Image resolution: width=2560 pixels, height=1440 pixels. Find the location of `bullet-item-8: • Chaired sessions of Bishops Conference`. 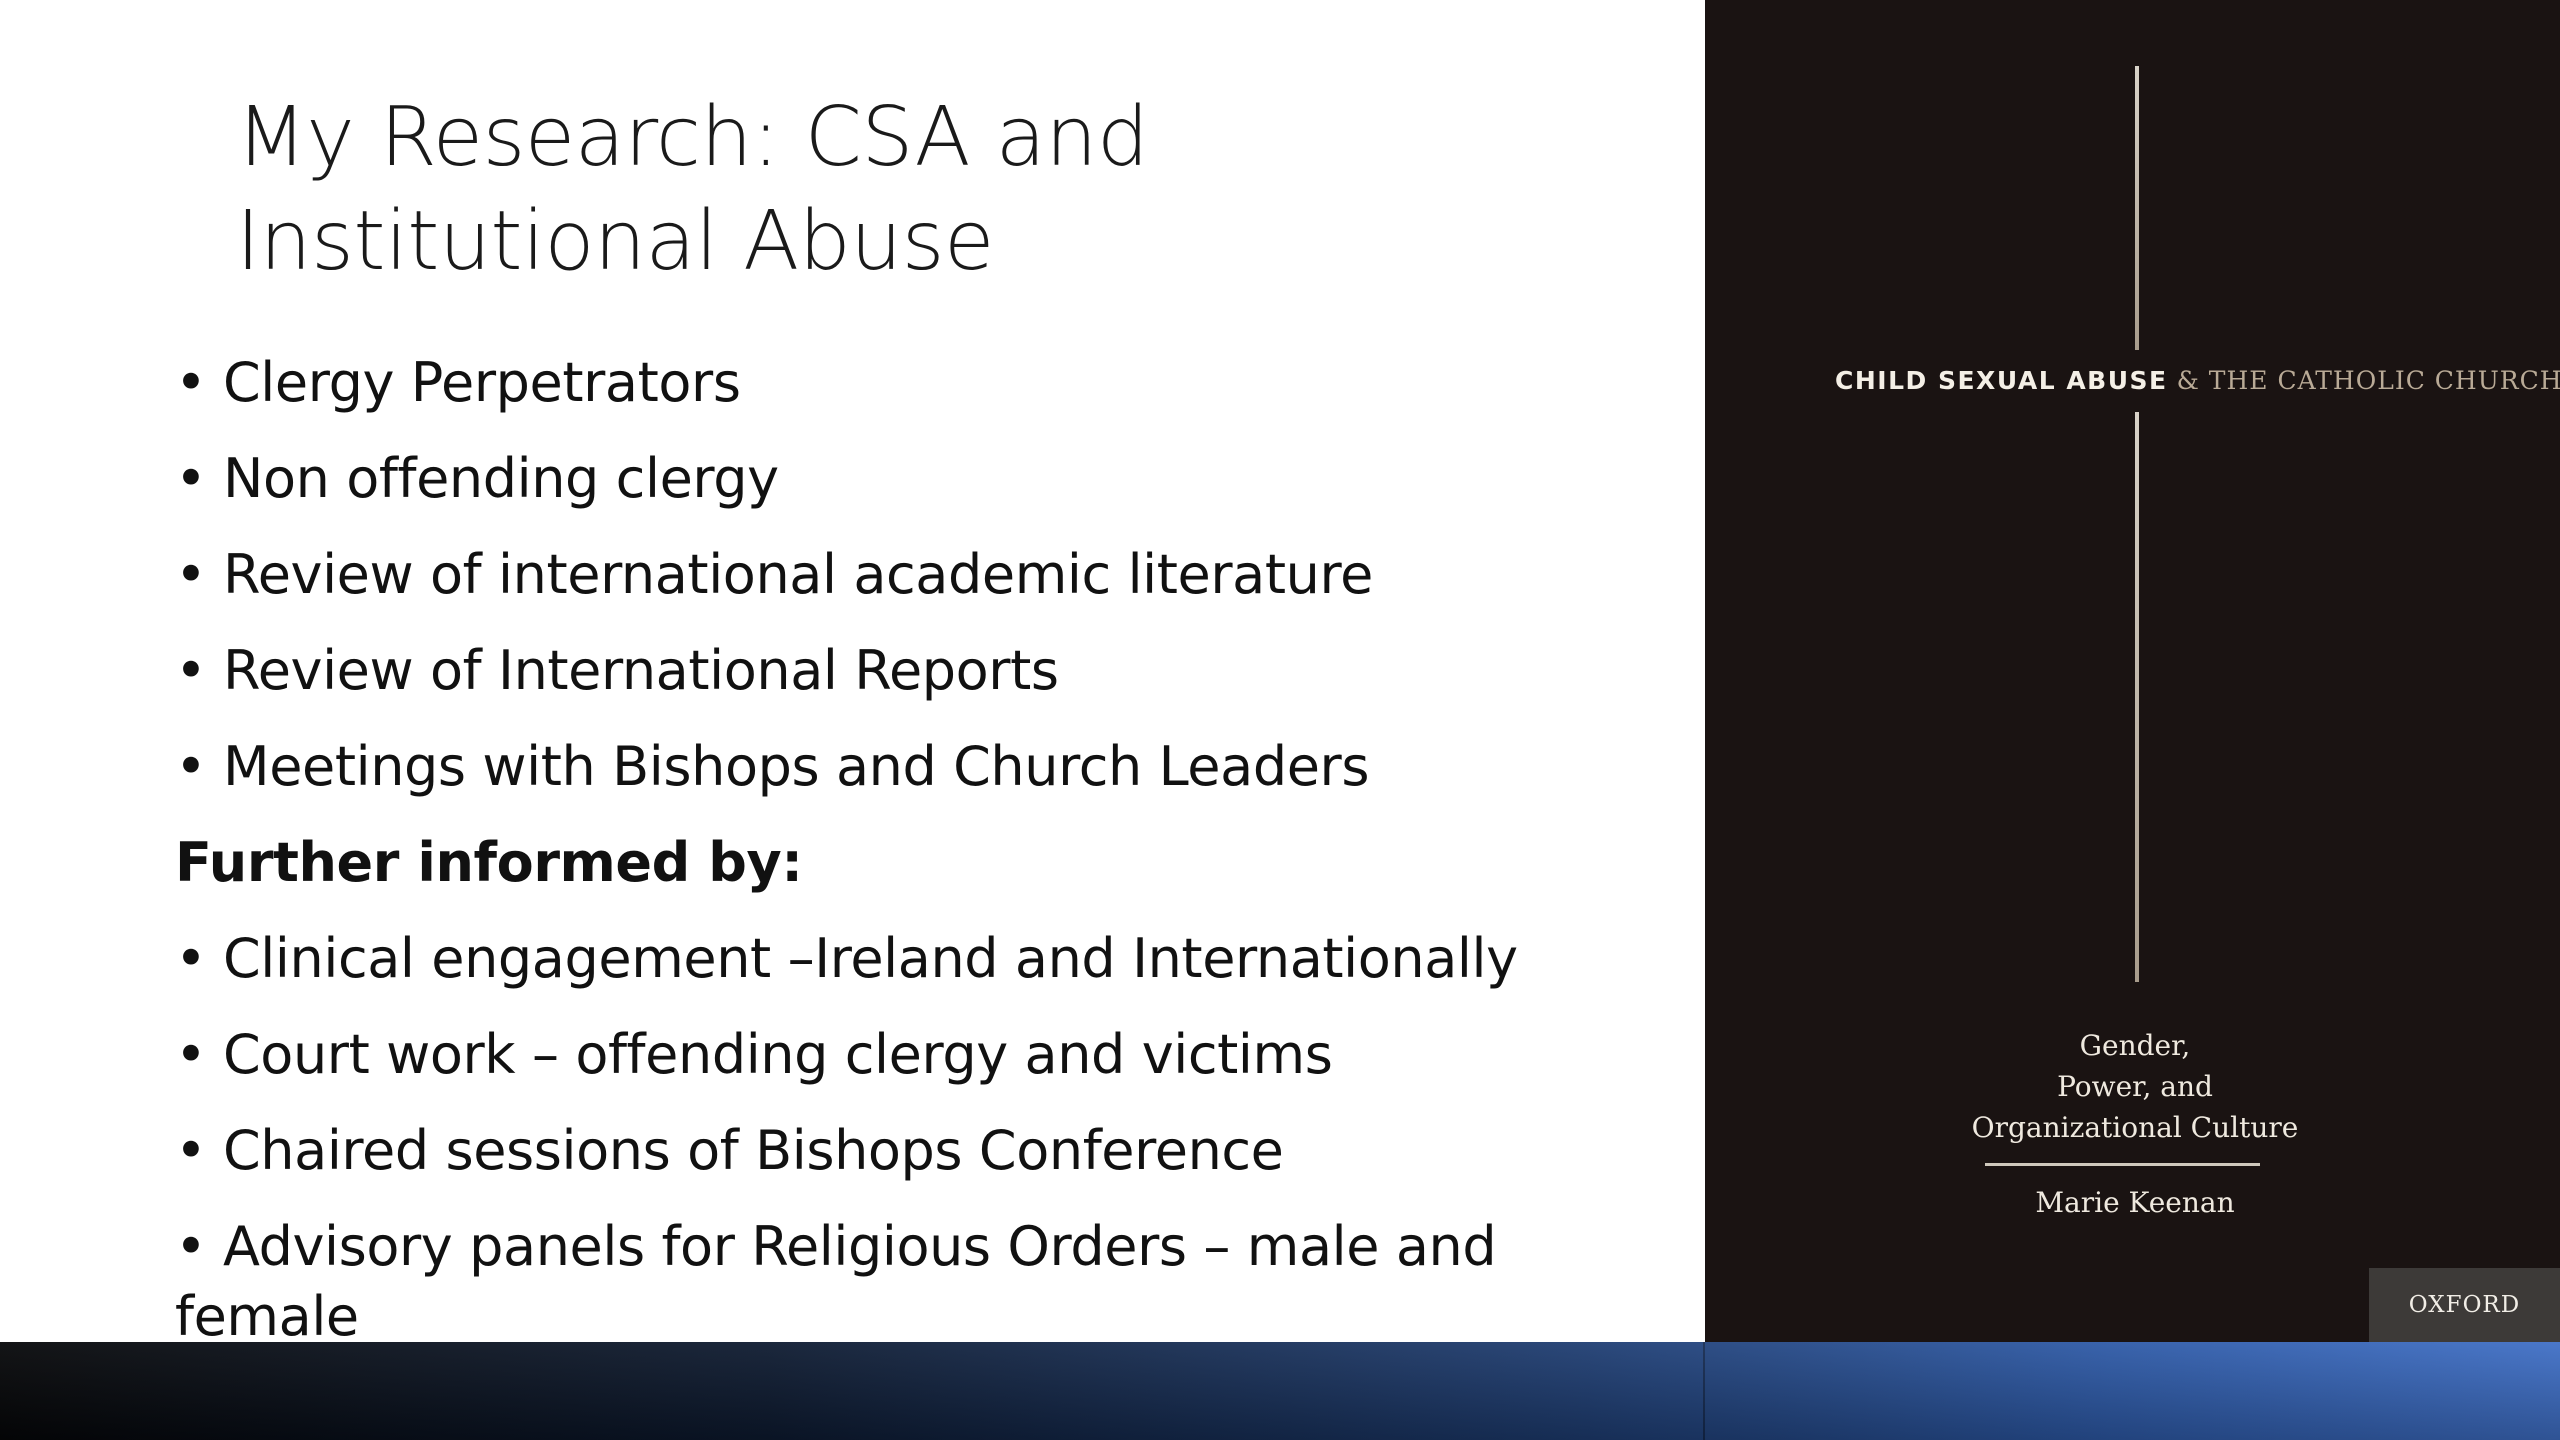

bullet-item-8: • Chaired sessions of Bishops Conference is located at coordinates (729, 1151).